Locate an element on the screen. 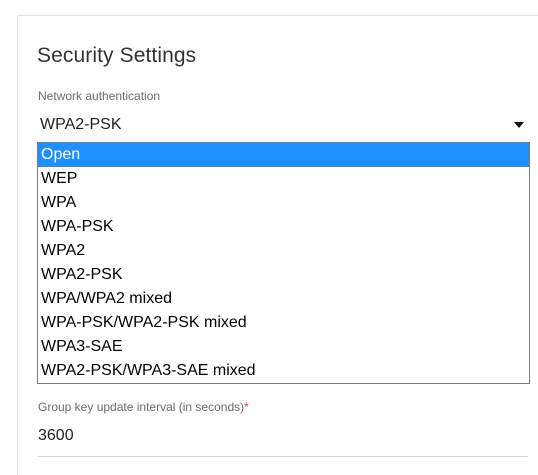  network-authentication-selected-value: WPA2-PSK is located at coordinates (81, 124).